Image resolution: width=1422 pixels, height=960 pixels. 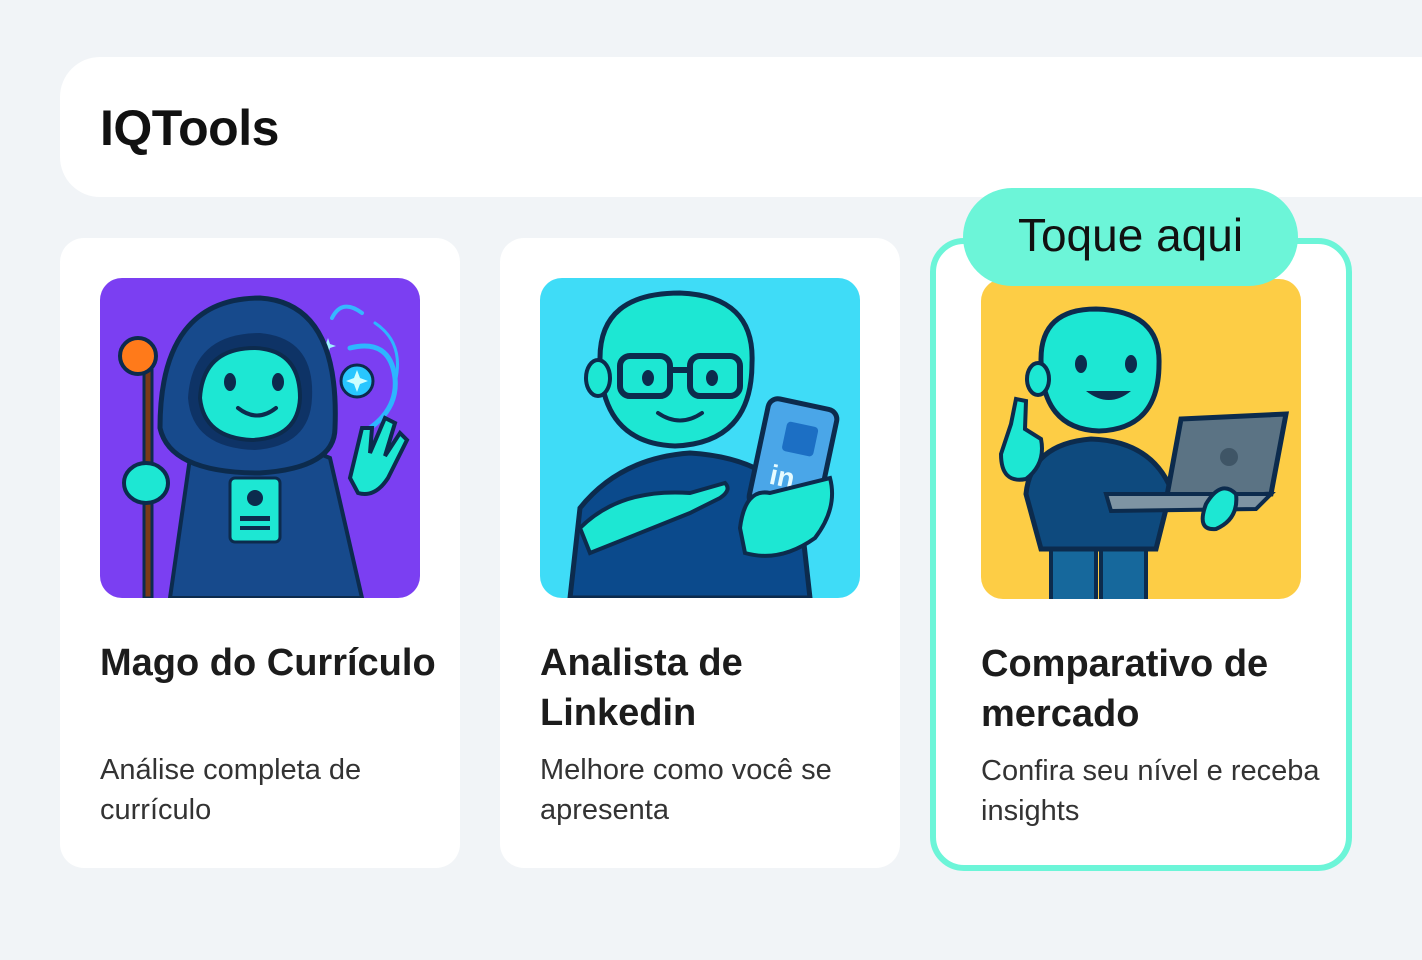 What do you see at coordinates (1150, 791) in the screenshot?
I see `card-description: Confira seu nível e receba insights` at bounding box center [1150, 791].